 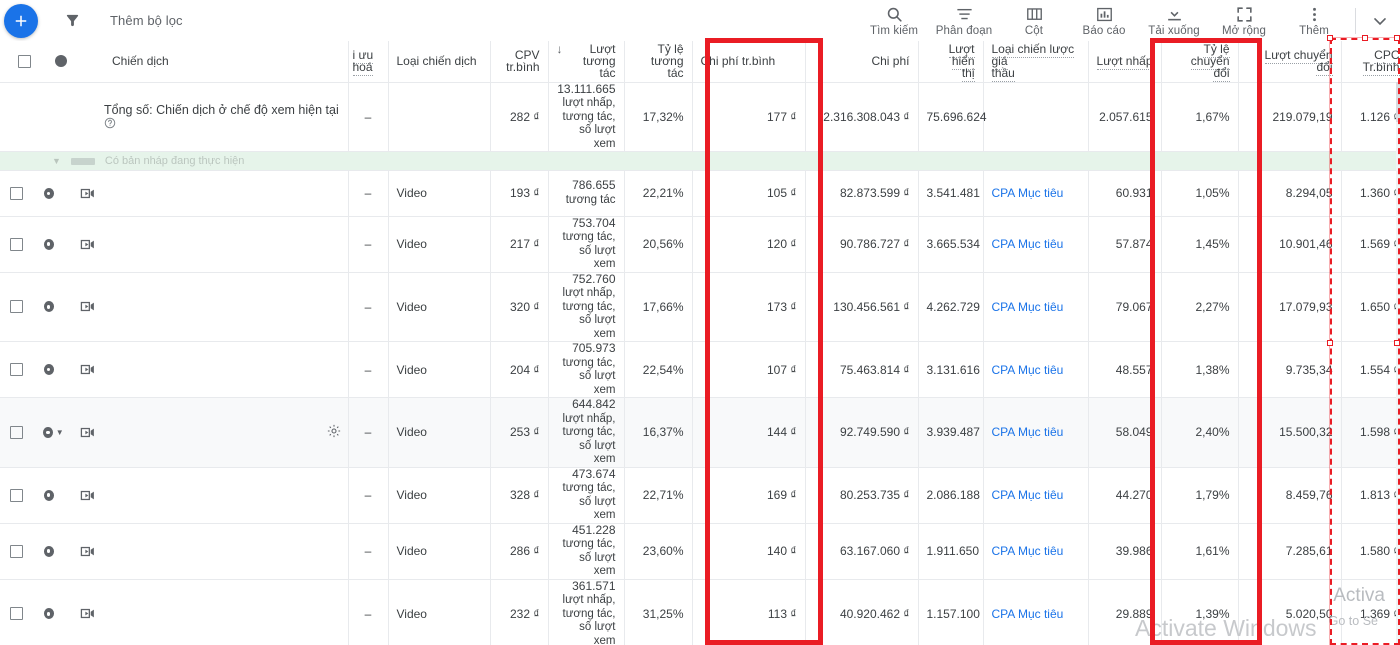 I want to click on row-interactions: 473.674 tương tác, số lượt xem, so click(x=585, y=495).